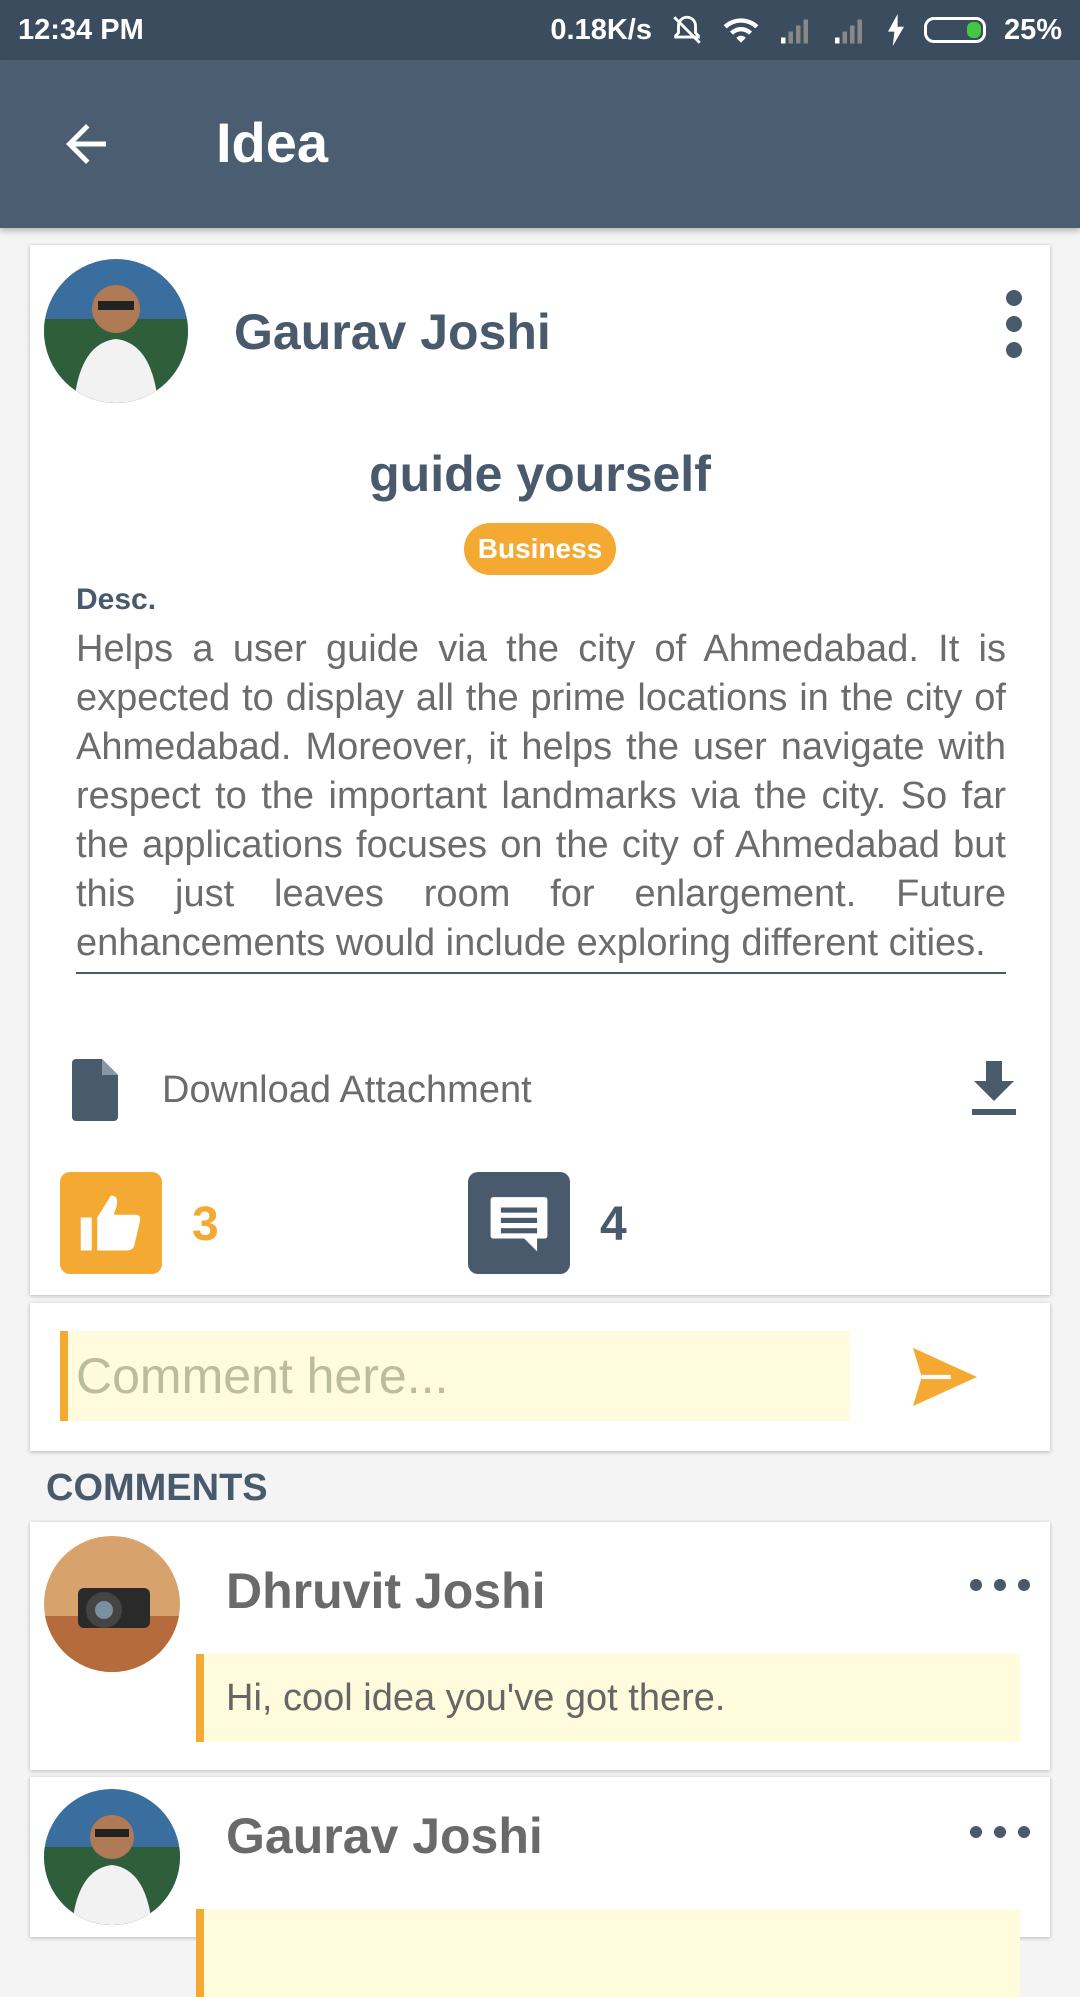  What do you see at coordinates (116, 599) in the screenshot?
I see `desc-label: Desc.` at bounding box center [116, 599].